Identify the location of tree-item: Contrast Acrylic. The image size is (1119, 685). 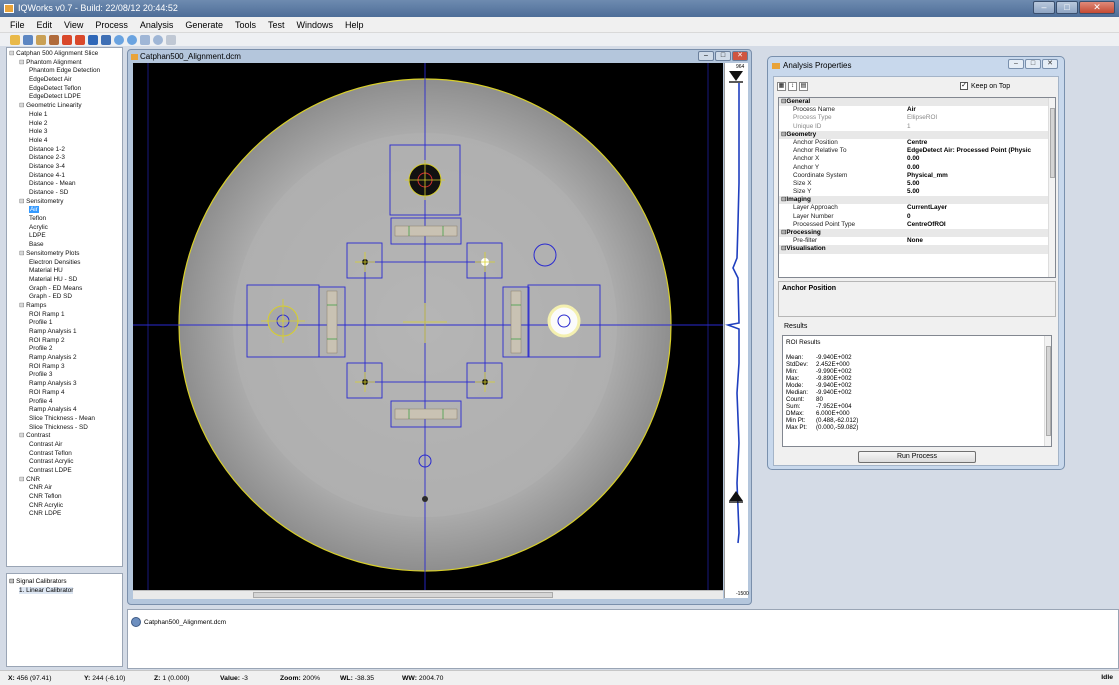
(65, 462).